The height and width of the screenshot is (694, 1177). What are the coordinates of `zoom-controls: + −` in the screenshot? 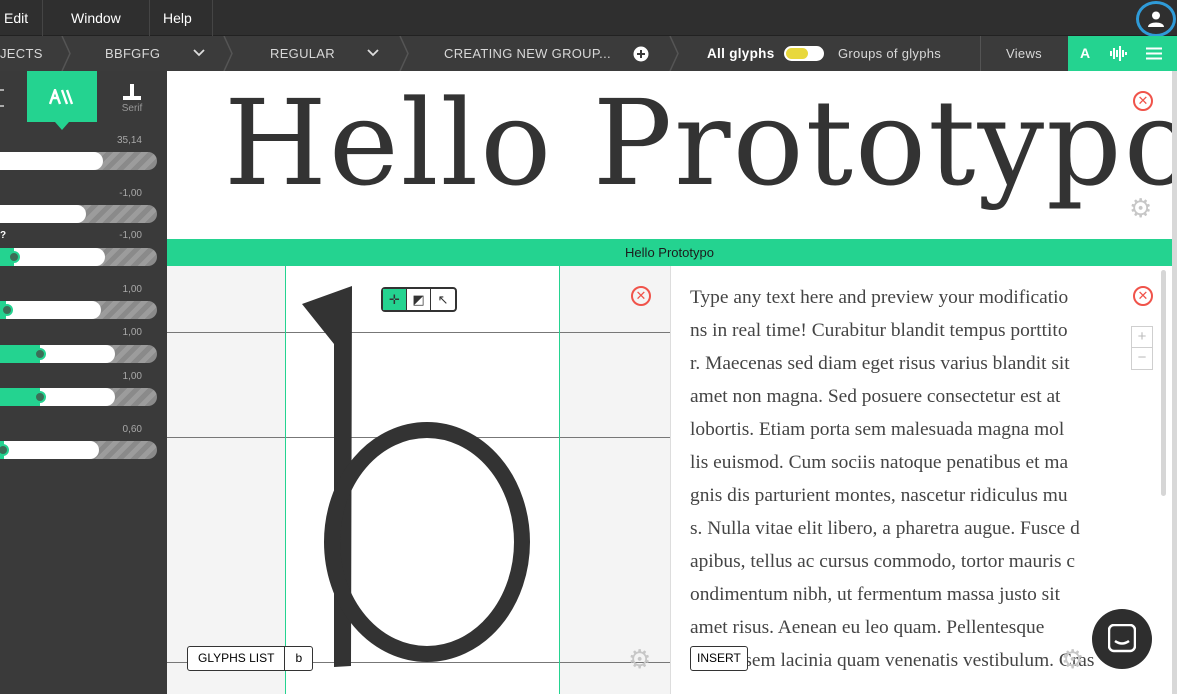 It's located at (1142, 348).